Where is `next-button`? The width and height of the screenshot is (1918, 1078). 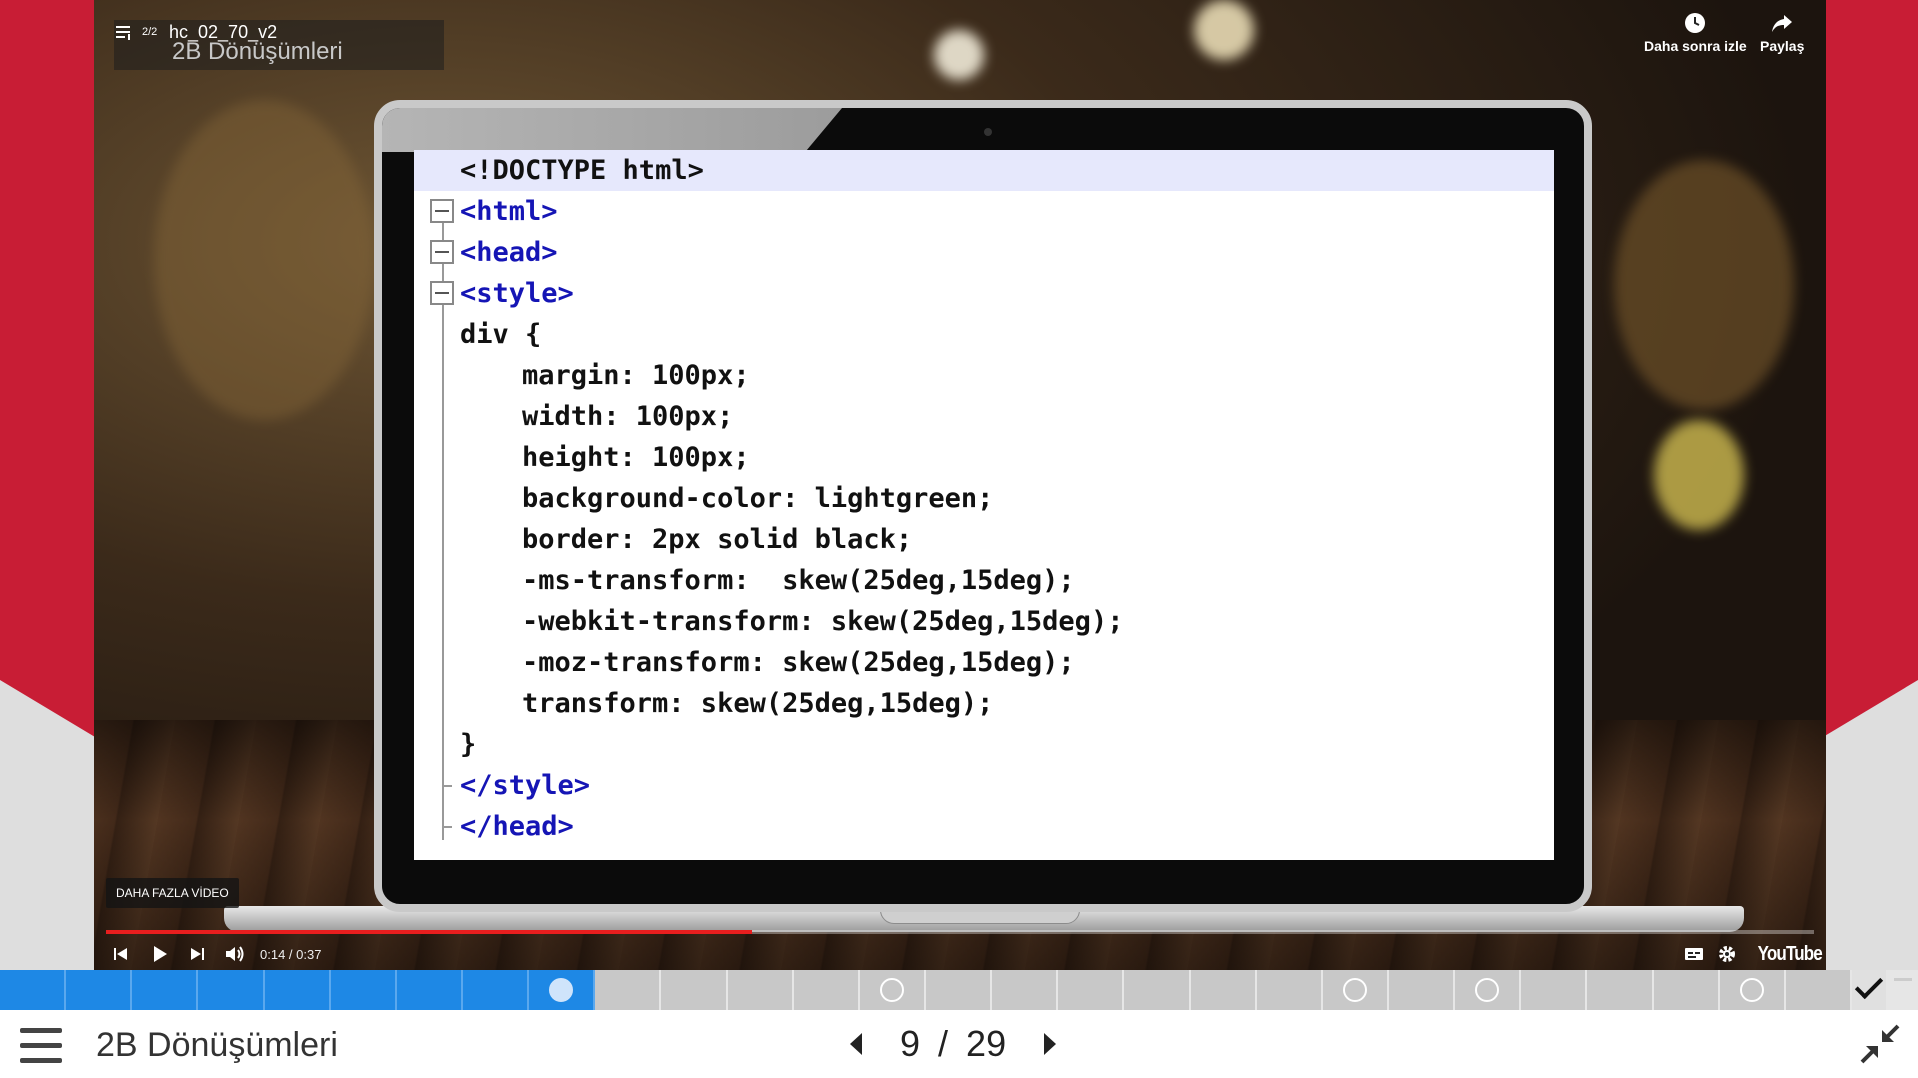 next-button is located at coordinates (197, 954).